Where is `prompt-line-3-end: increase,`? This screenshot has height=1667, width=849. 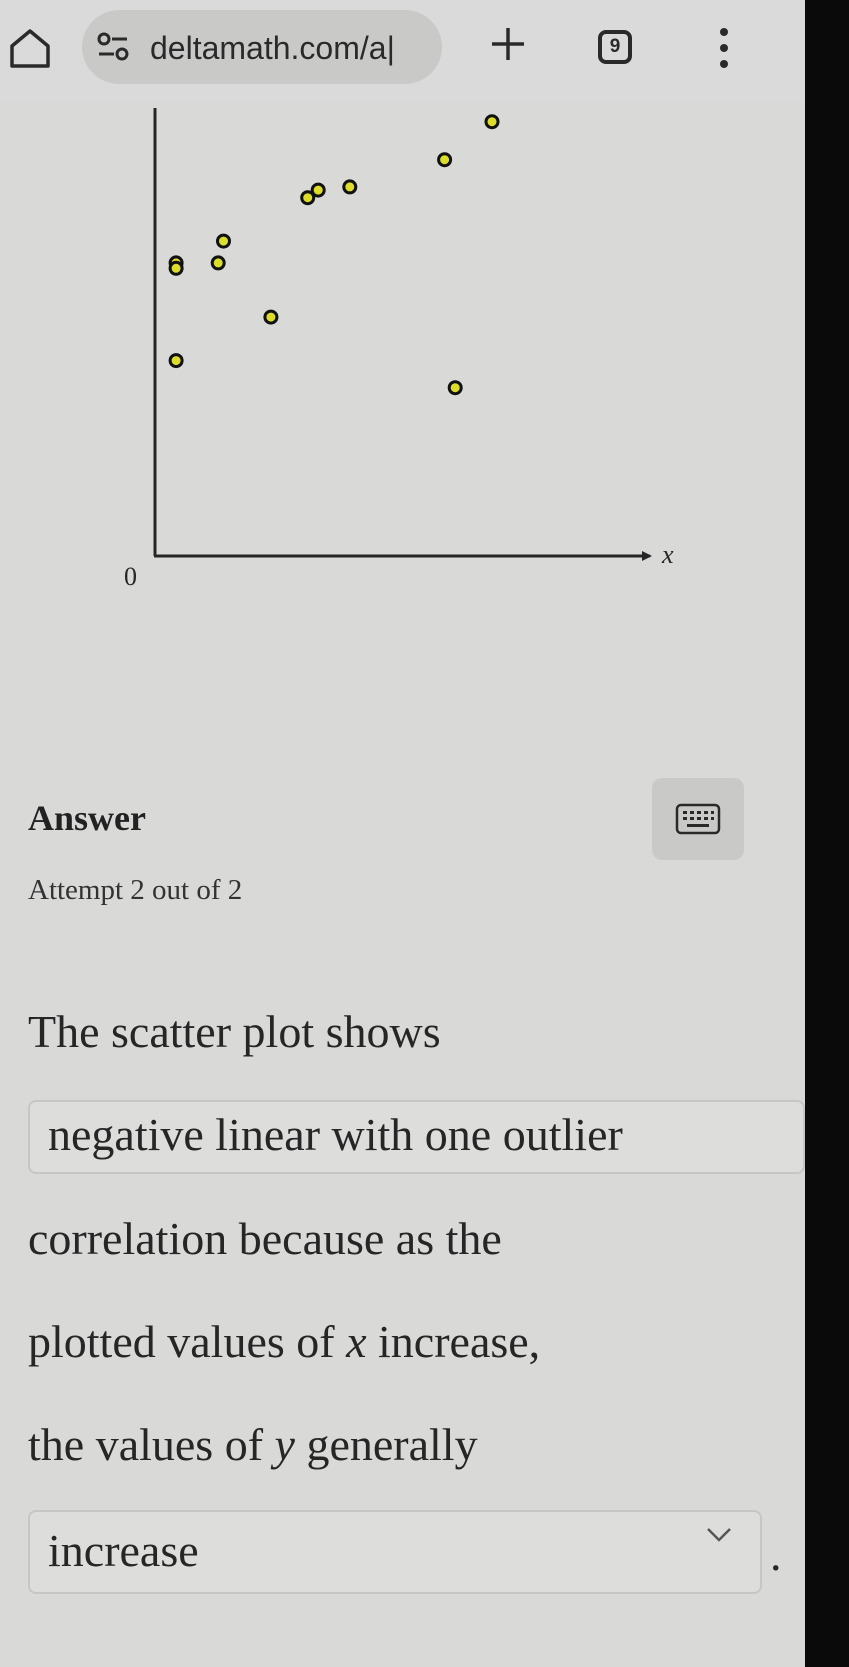 prompt-line-3-end: increase, is located at coordinates (453, 1341).